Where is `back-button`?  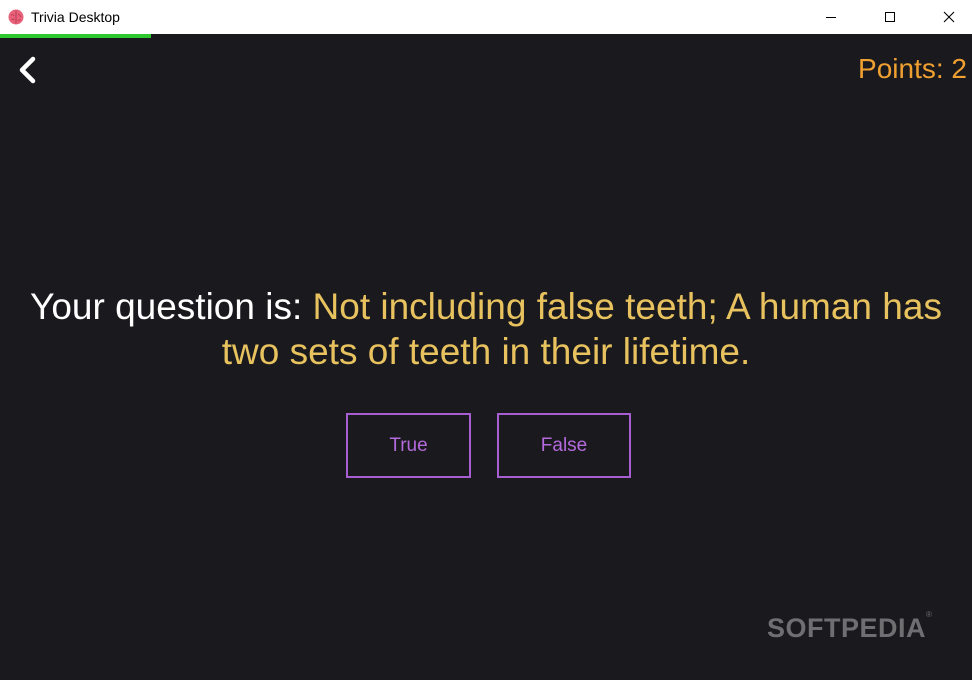 back-button is located at coordinates (27, 70).